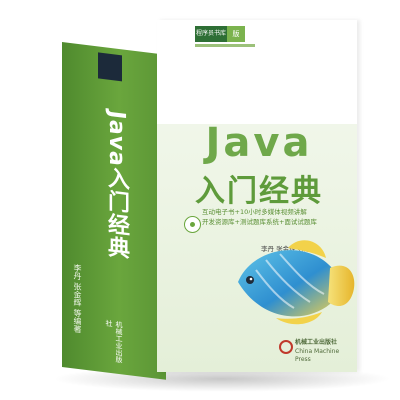  I want to click on publisher-logo: 机械工业出版社 China Machine Press, so click(314, 352).